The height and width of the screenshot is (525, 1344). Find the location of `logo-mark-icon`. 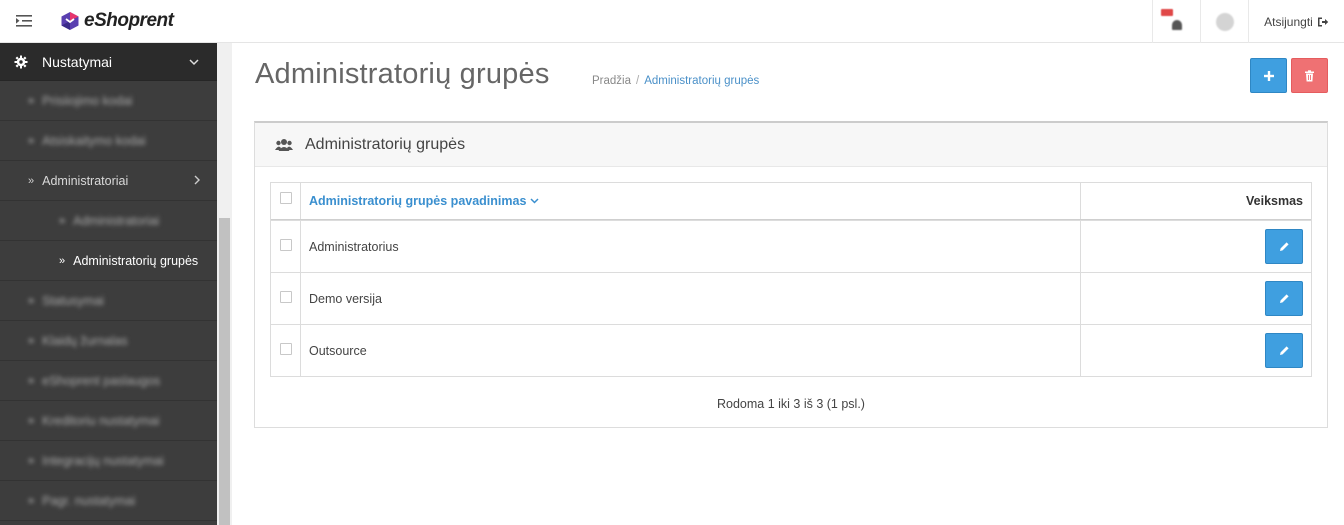

logo-mark-icon is located at coordinates (70, 21).